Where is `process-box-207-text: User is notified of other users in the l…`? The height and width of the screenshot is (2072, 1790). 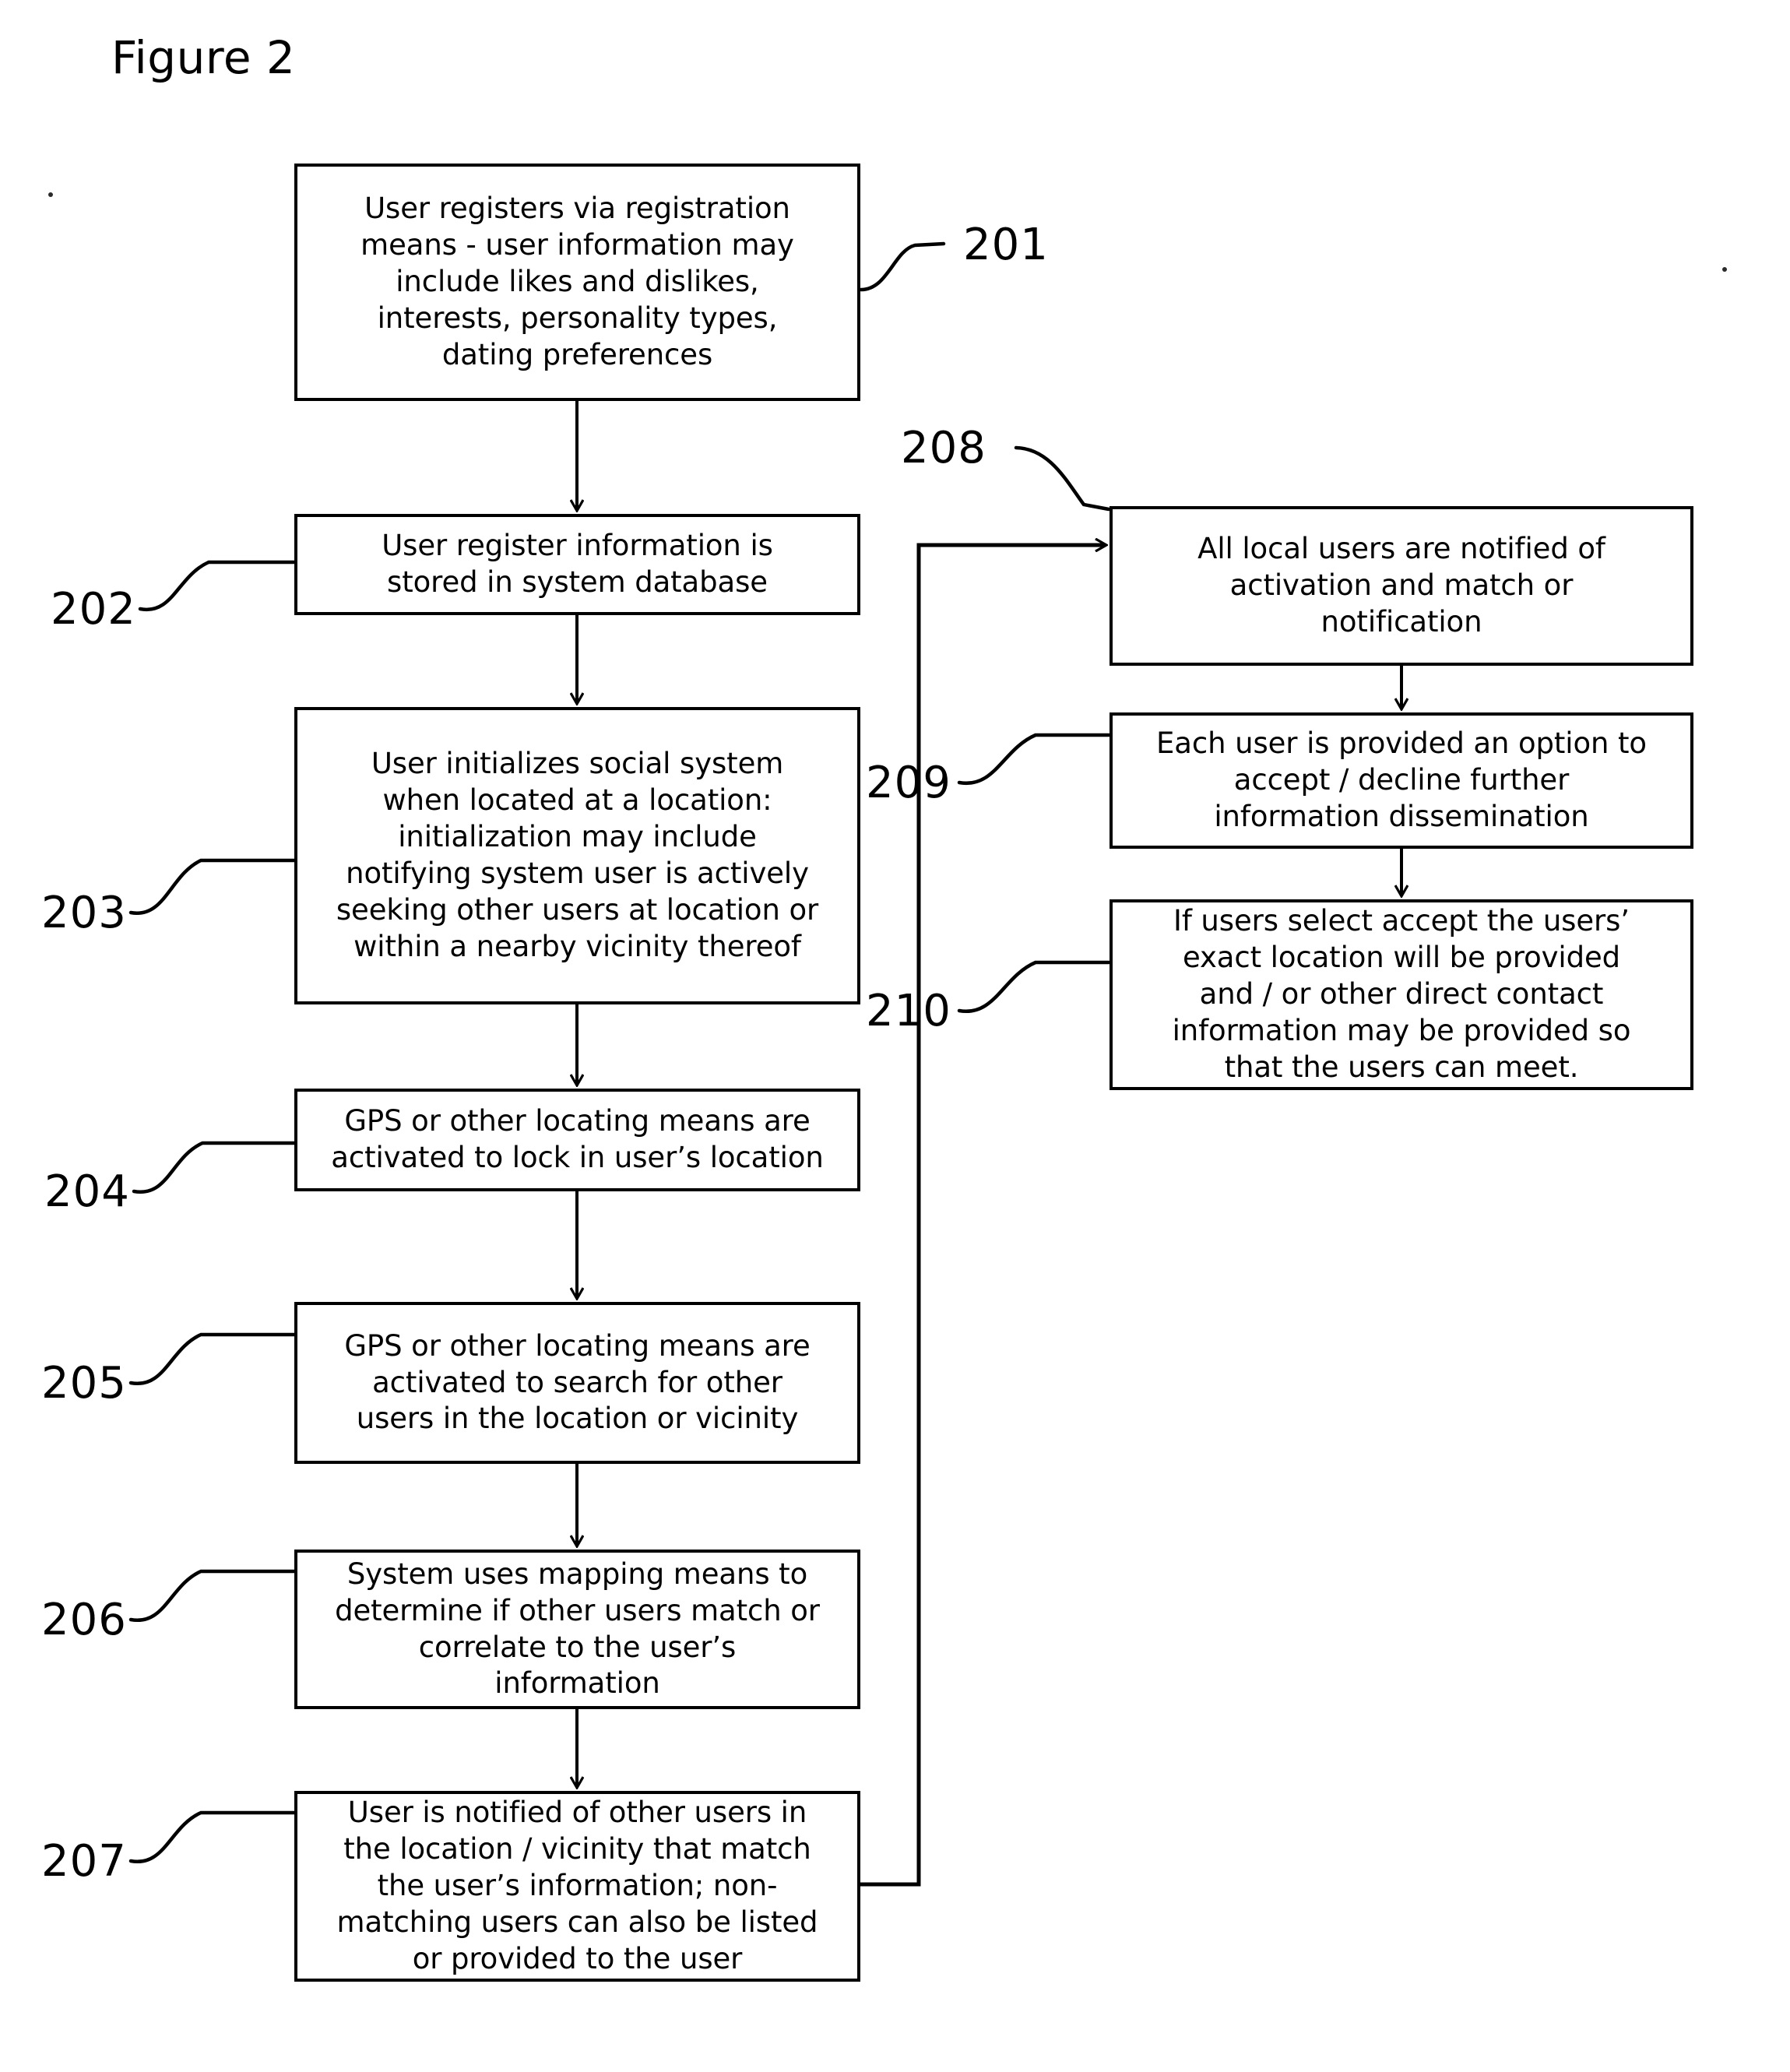
process-box-207-text: User is notified of other users in the l… is located at coordinates (577, 1886).